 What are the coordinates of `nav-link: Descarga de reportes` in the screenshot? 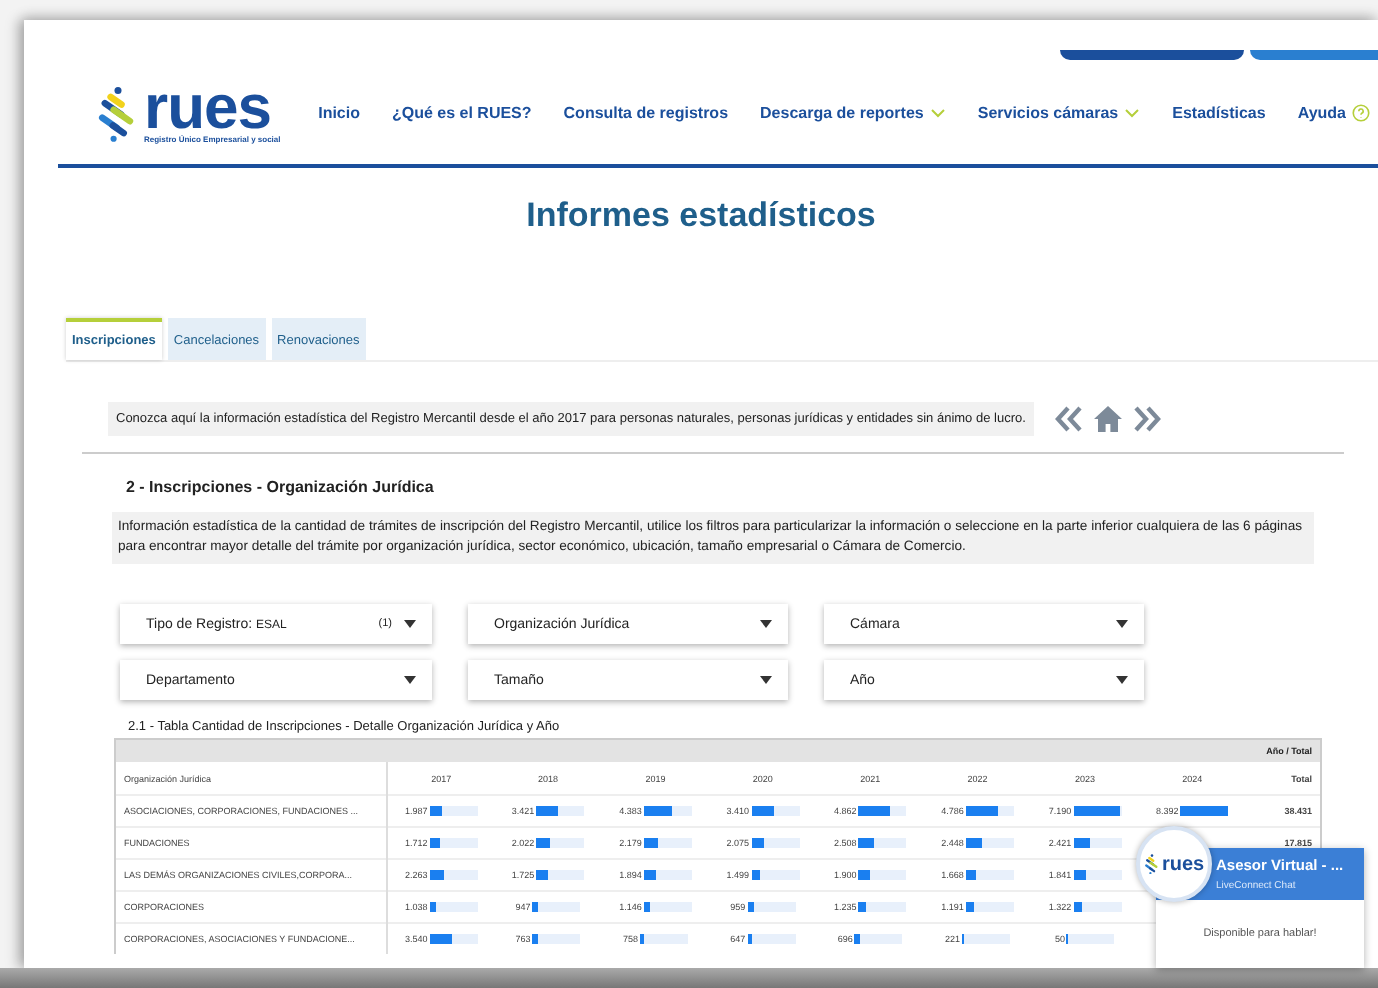 It's located at (853, 112).